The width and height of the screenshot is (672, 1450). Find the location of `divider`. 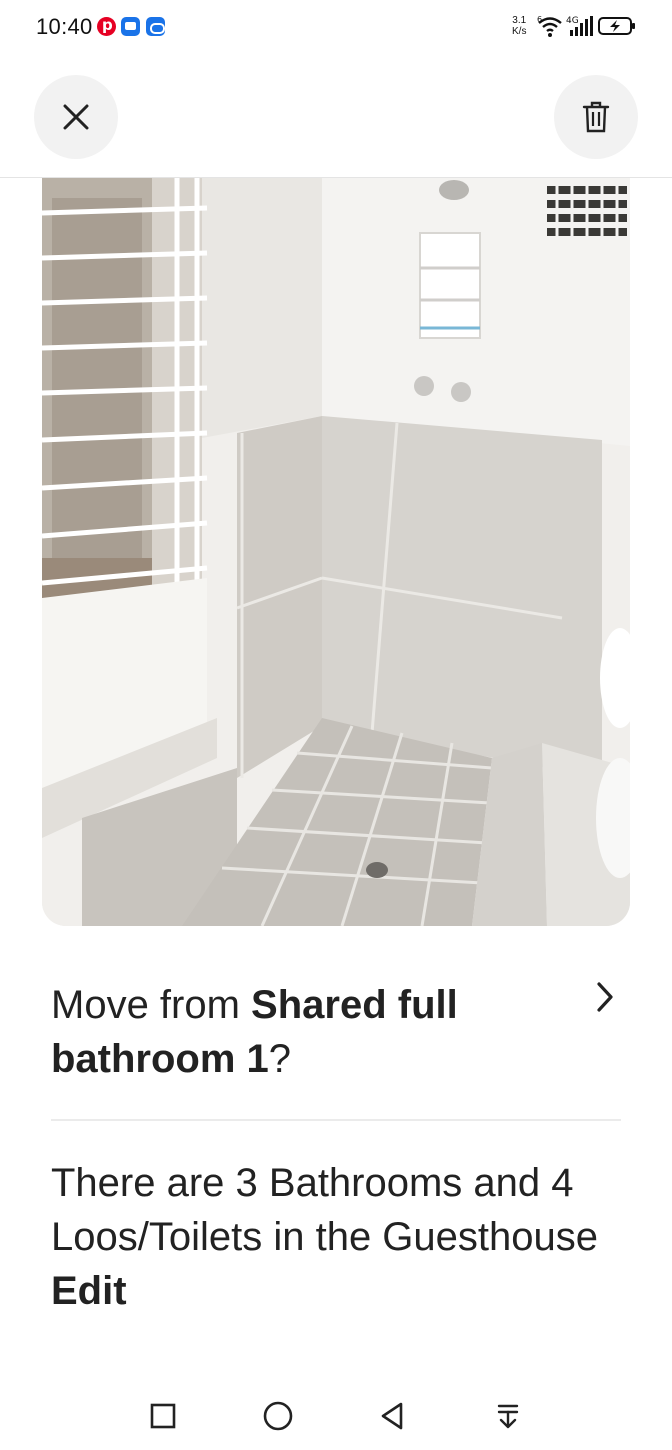

divider is located at coordinates (336, 1120).